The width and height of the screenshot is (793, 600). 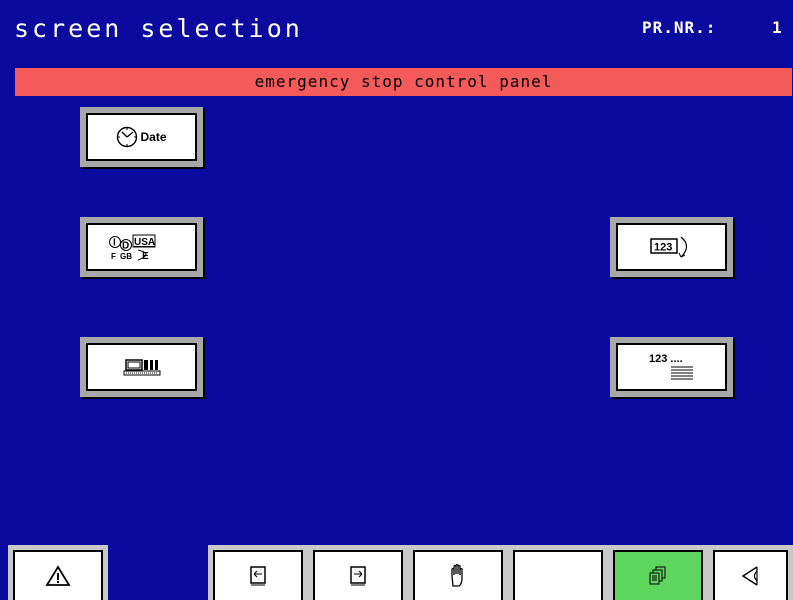 What do you see at coordinates (125, 246) in the screenshot?
I see `language-code-d: D` at bounding box center [125, 246].